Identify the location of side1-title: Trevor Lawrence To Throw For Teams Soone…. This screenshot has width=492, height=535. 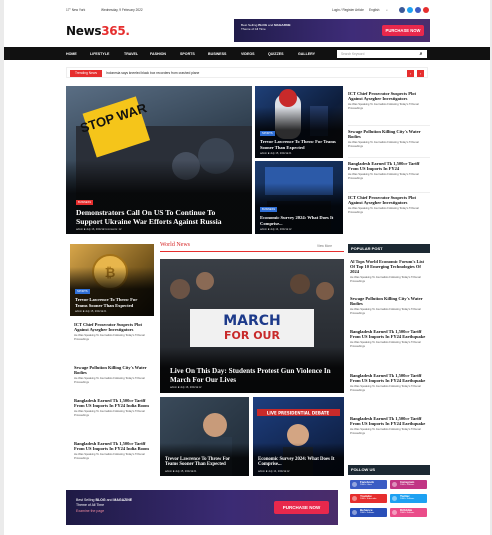
(299, 144).